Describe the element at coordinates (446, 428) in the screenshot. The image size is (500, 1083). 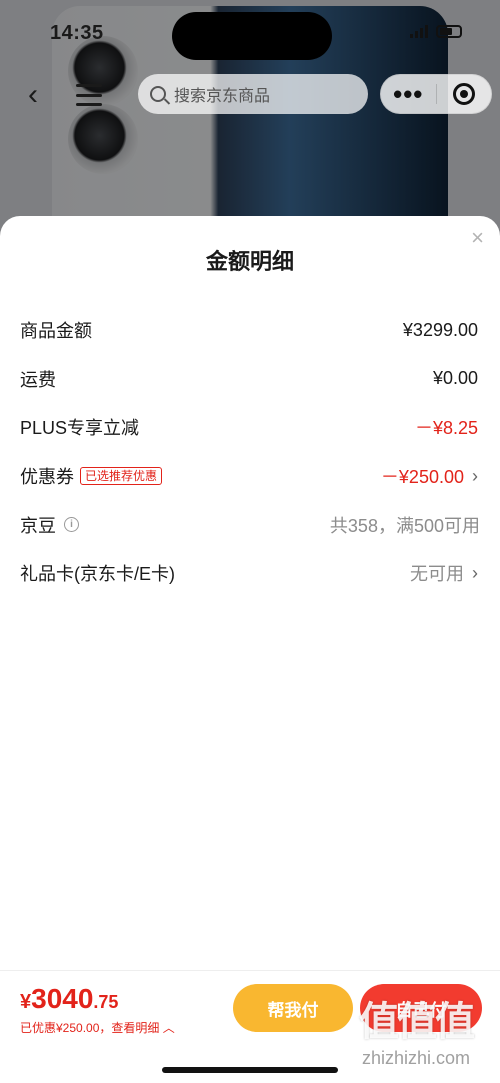
I see `row-value: －¥8.25` at that location.